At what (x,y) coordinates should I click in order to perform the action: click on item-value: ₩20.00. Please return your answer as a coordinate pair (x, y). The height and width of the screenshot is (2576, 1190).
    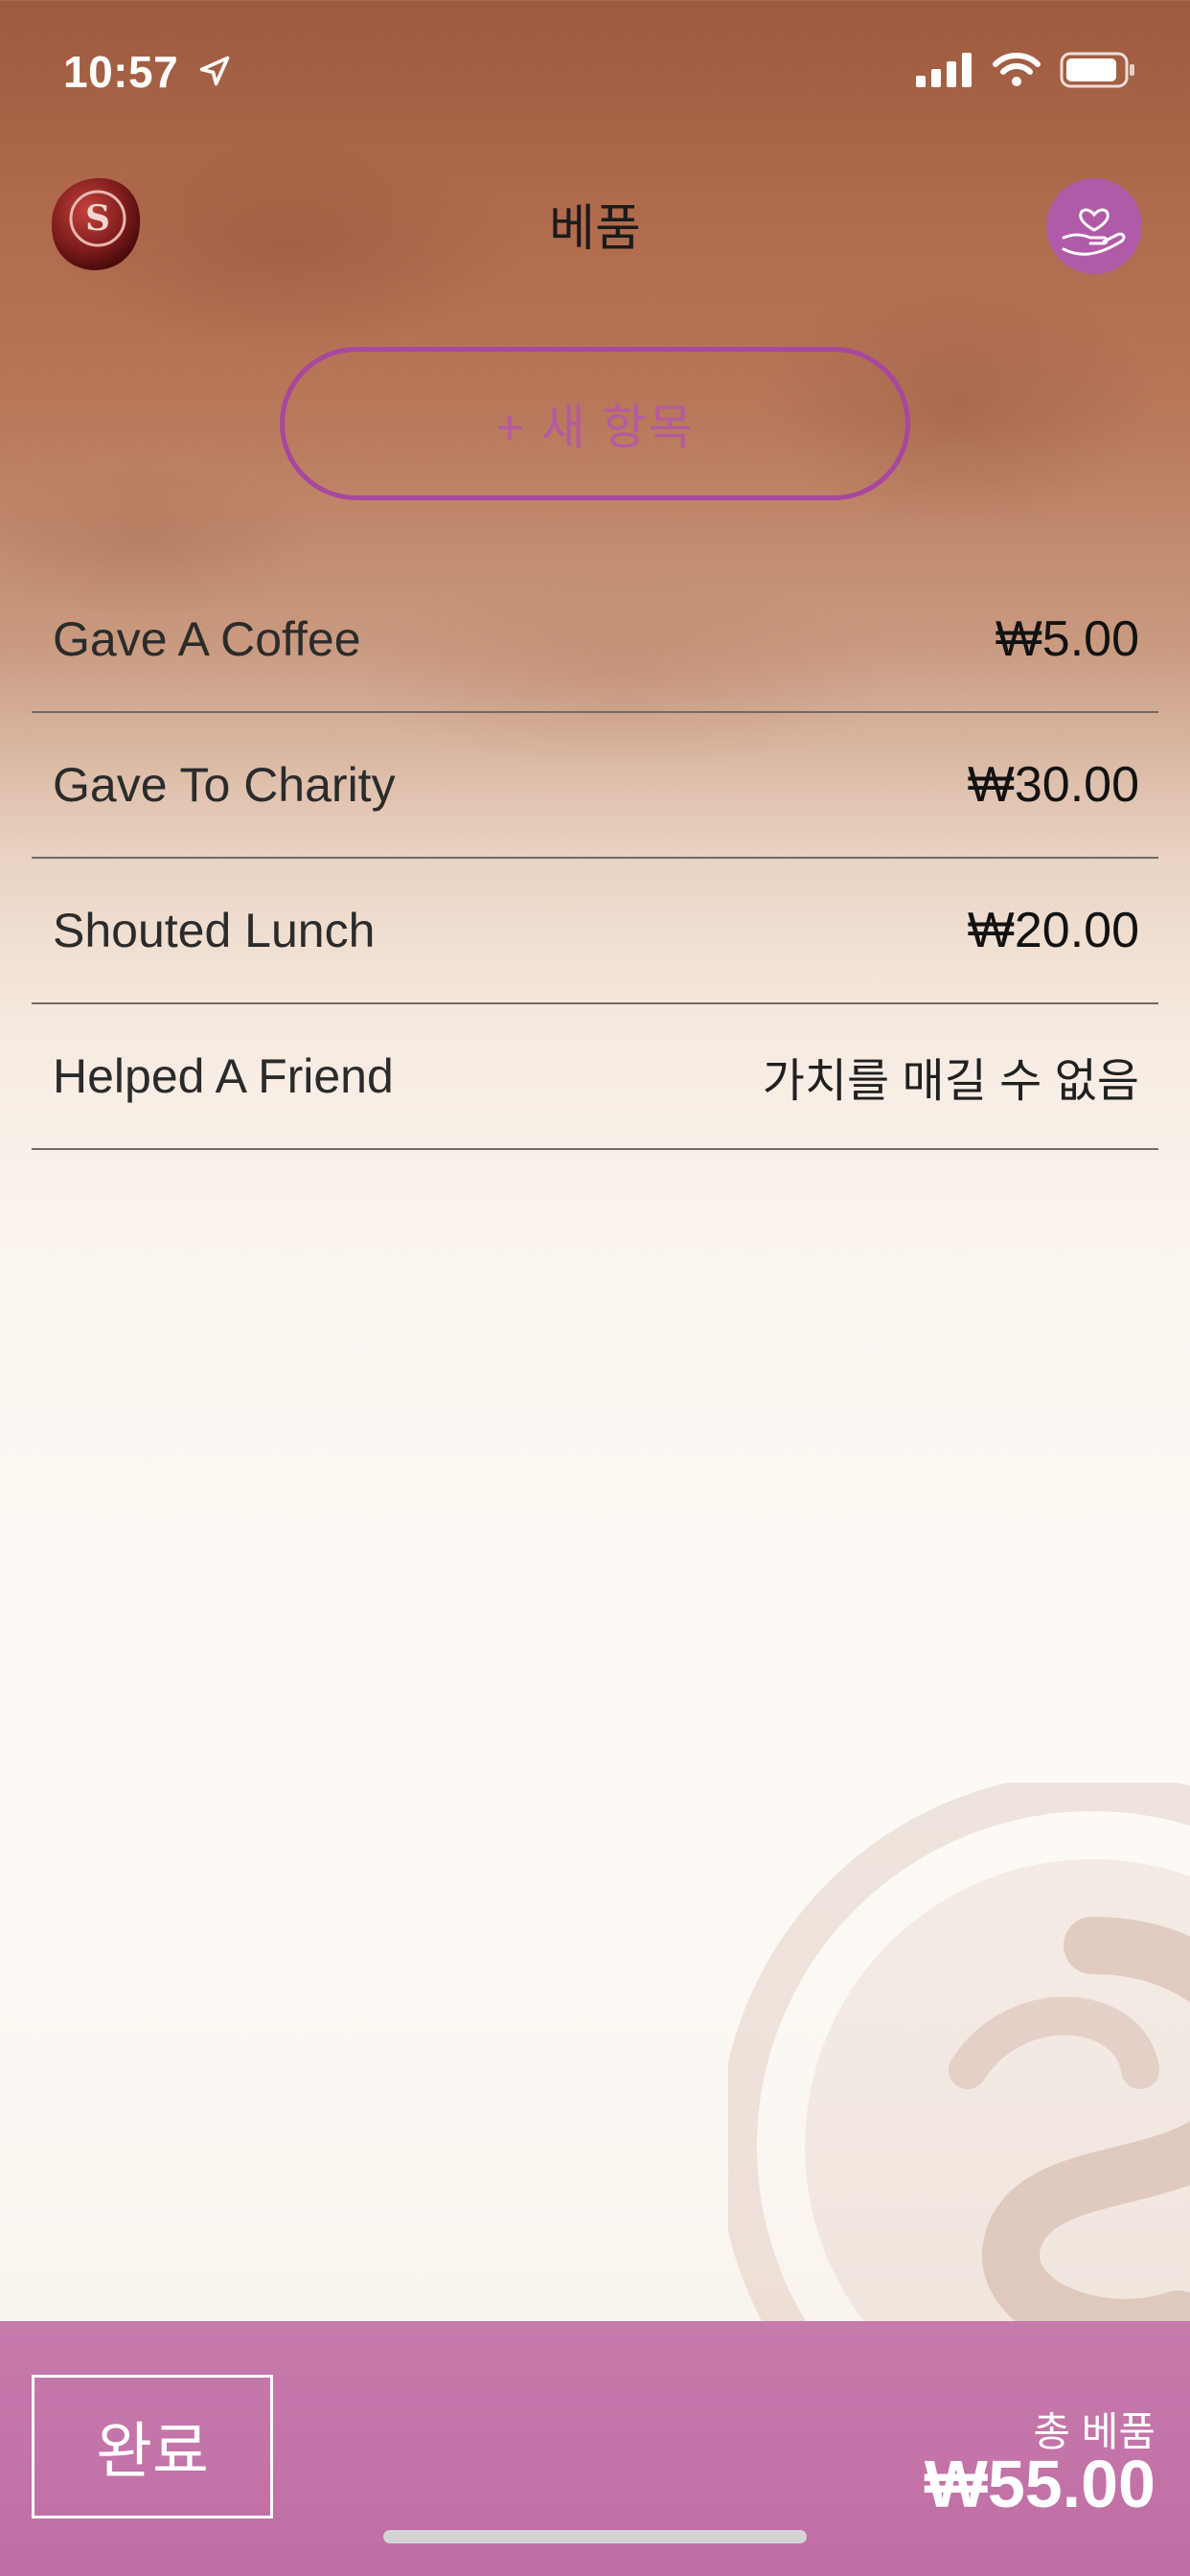
    Looking at the image, I should click on (1053, 930).